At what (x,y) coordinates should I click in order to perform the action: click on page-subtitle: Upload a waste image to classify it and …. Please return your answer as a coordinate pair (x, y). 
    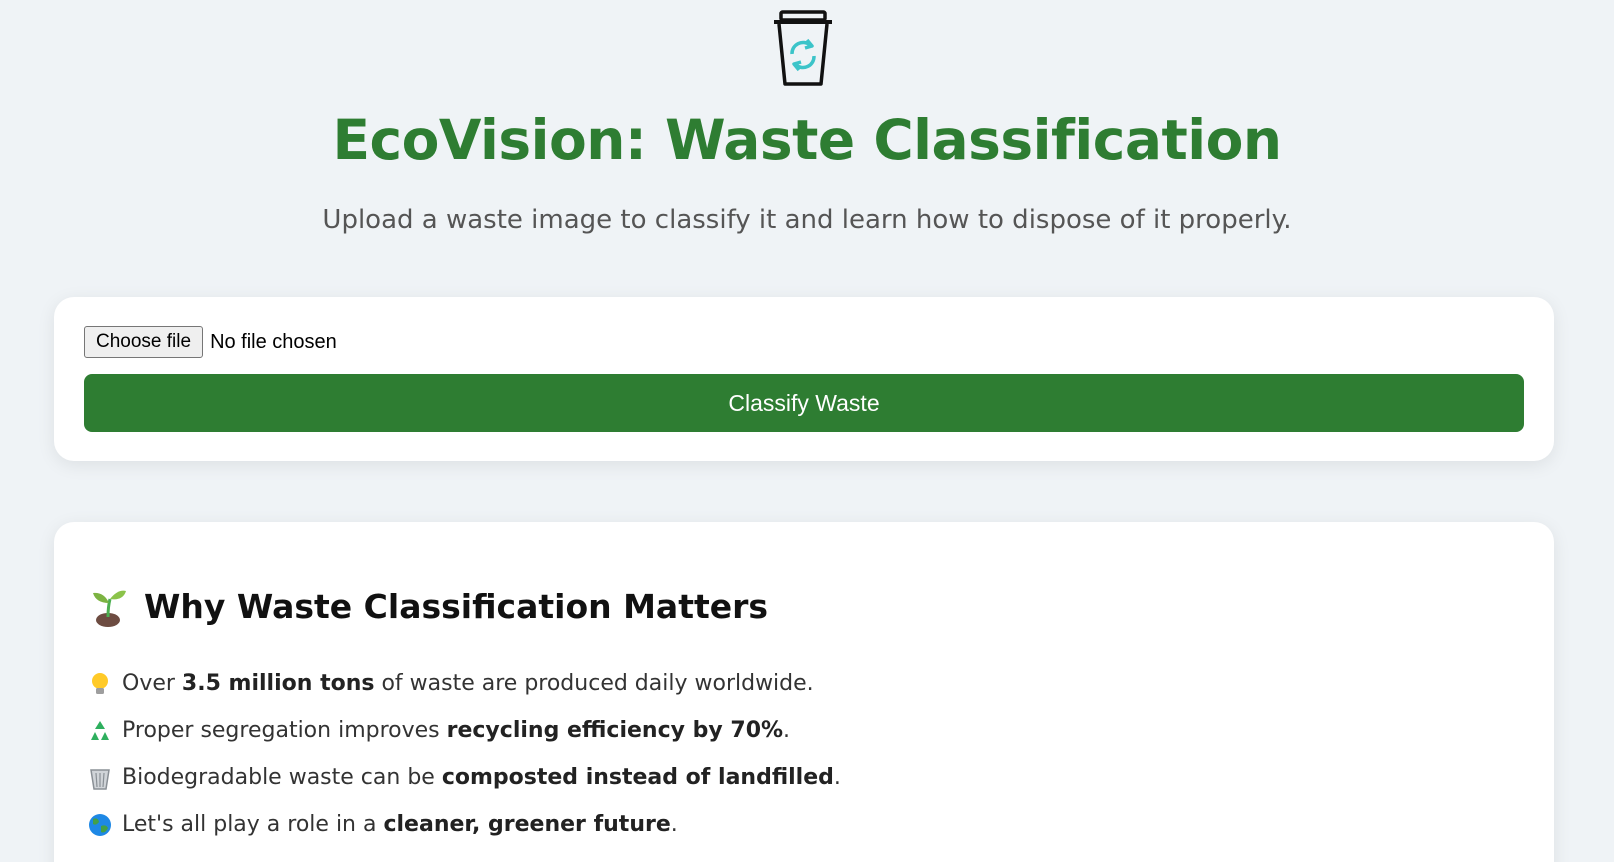
    Looking at the image, I should click on (807, 220).